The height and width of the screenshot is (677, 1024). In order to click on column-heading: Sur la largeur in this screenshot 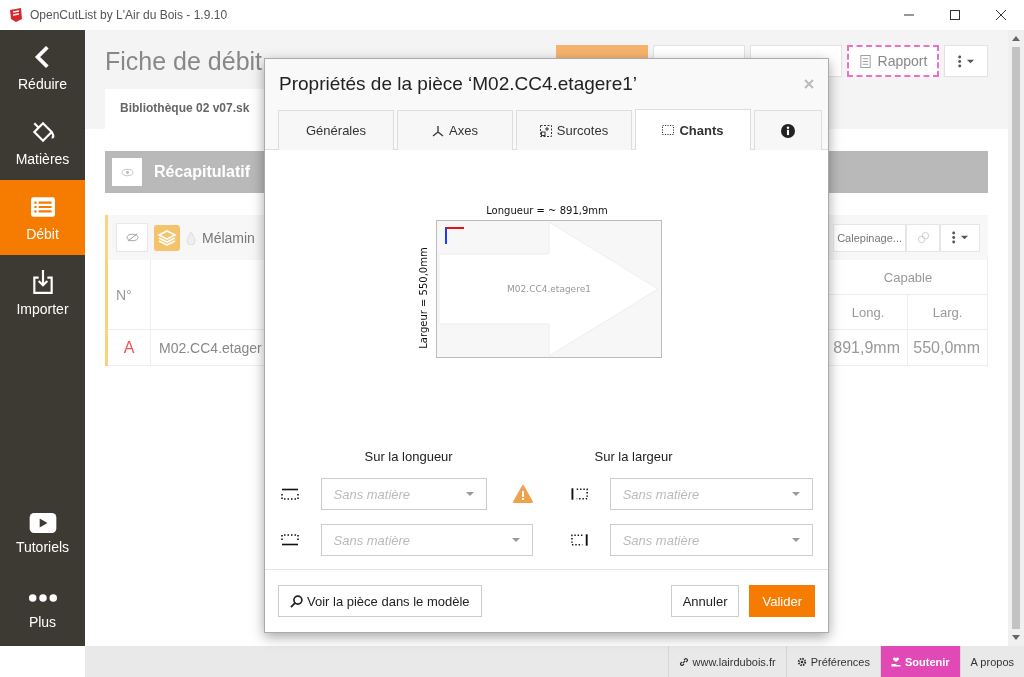, I will do `click(633, 456)`.